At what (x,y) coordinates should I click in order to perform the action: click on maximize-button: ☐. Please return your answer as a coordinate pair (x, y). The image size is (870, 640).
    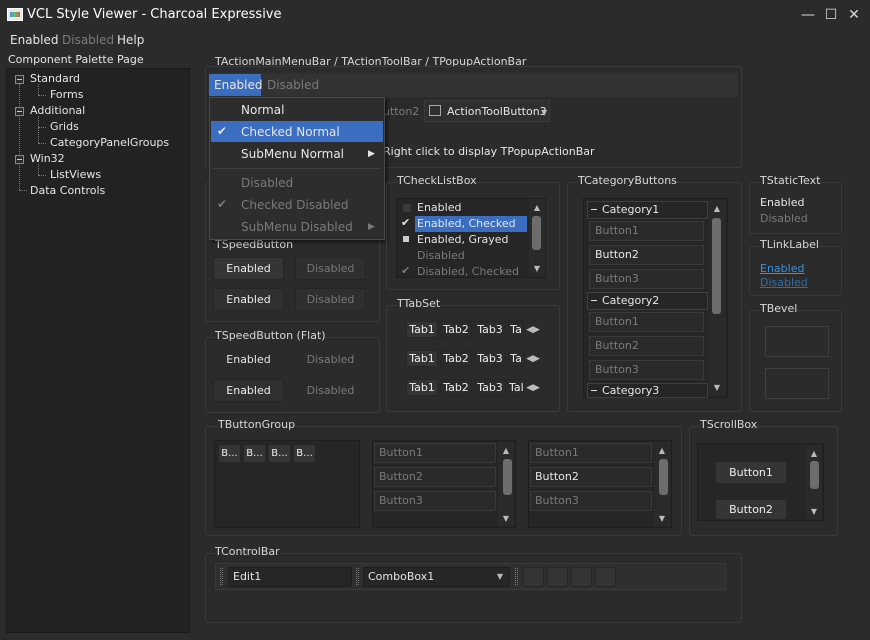
    Looking at the image, I should click on (831, 15).